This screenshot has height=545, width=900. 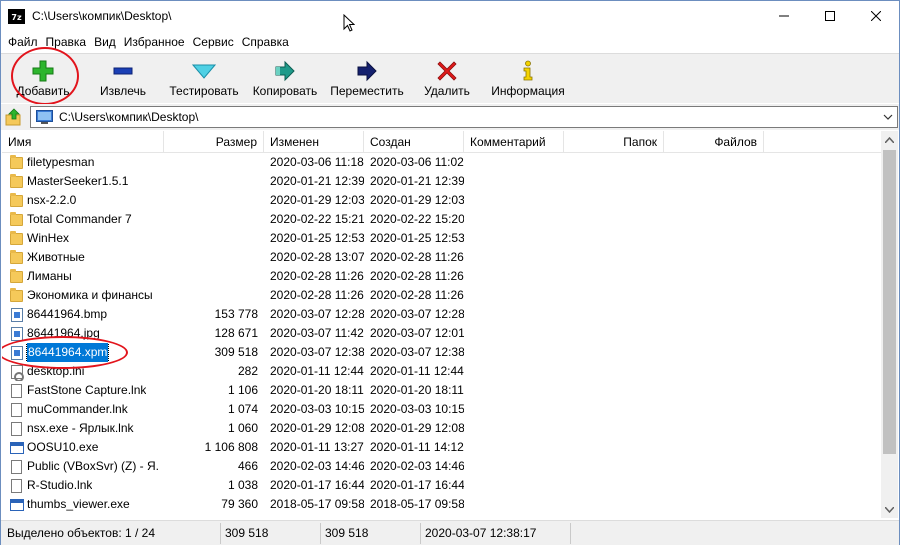 I want to click on scroll-down-icon, so click(x=889, y=509).